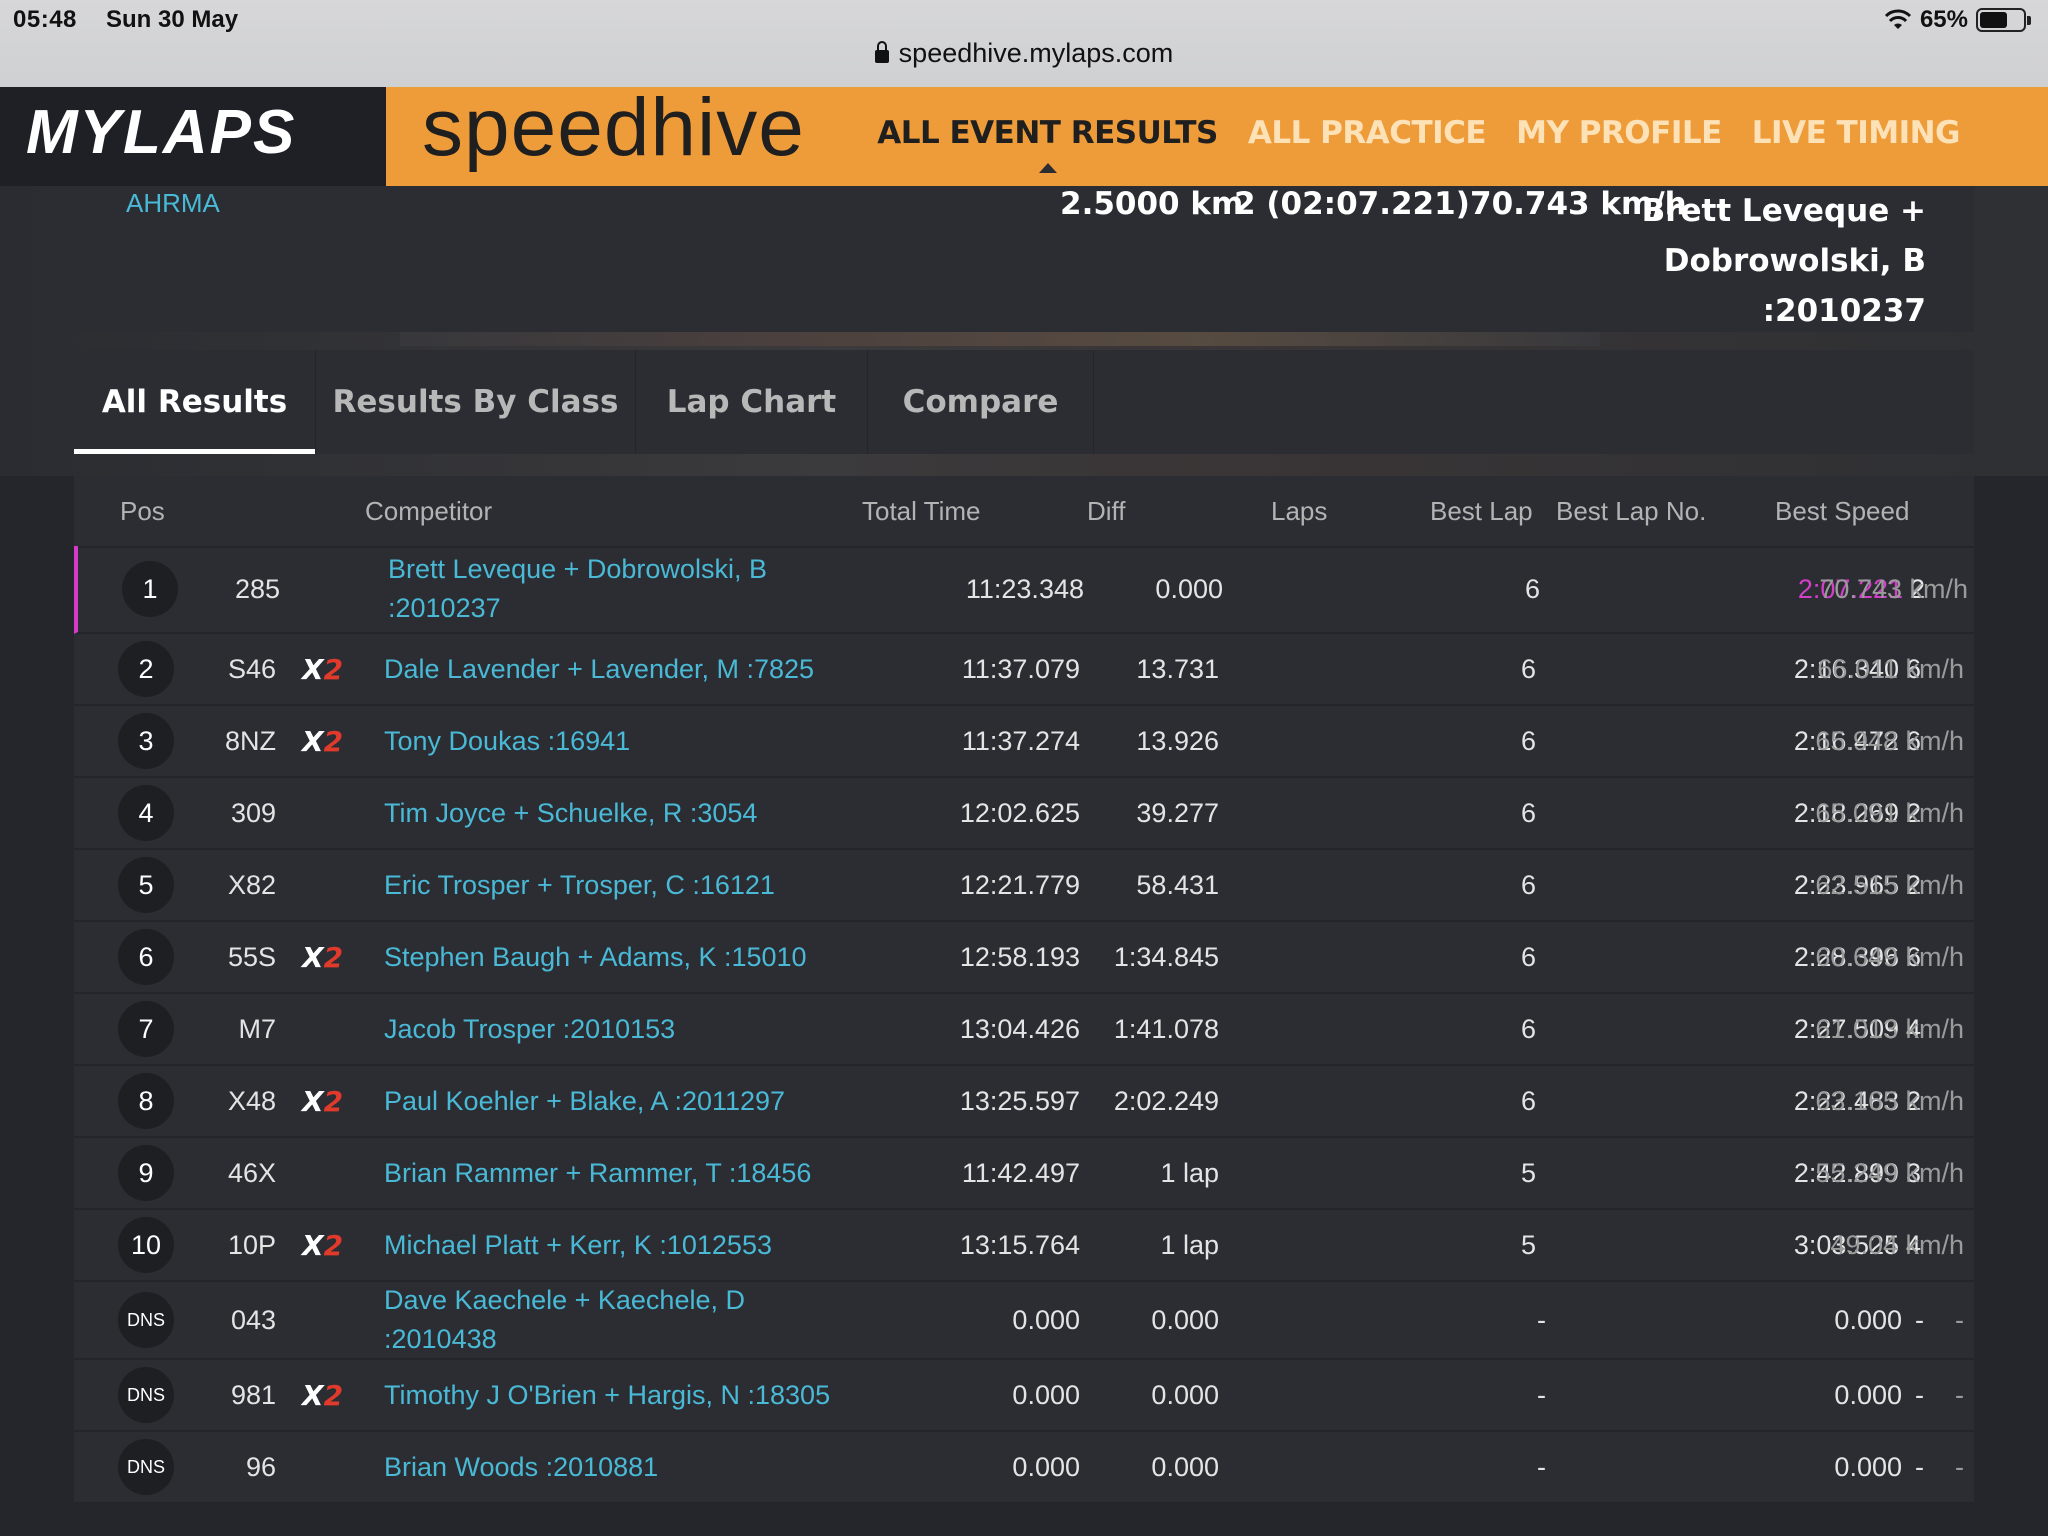  Describe the element at coordinates (193, 136) in the screenshot. I see `mylaps-logo-box: MYLAPS` at that location.